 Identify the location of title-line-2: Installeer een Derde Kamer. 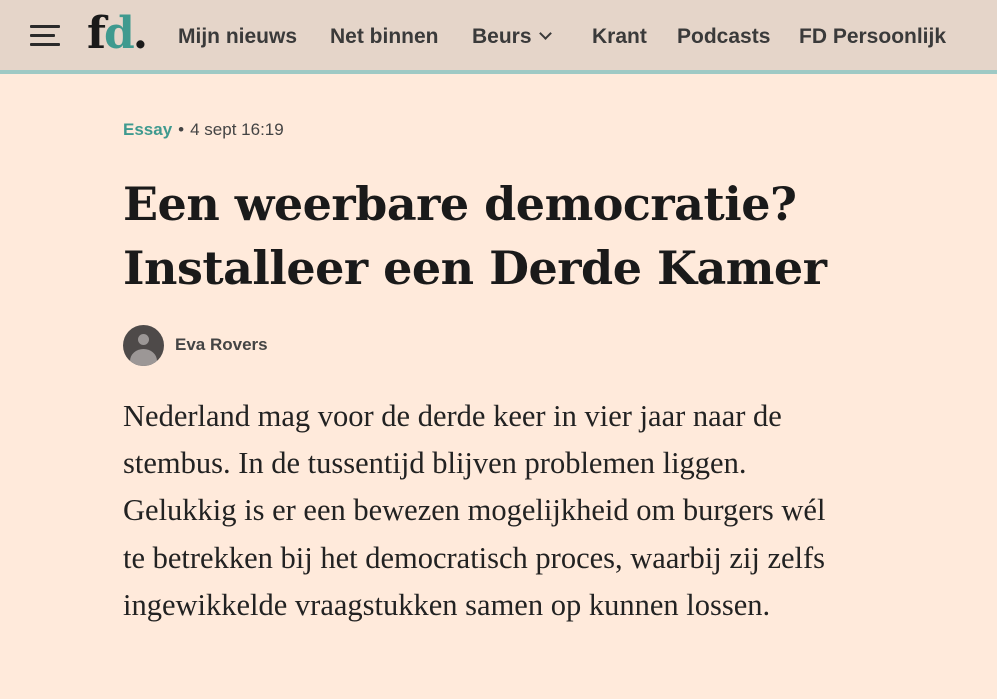
(475, 268).